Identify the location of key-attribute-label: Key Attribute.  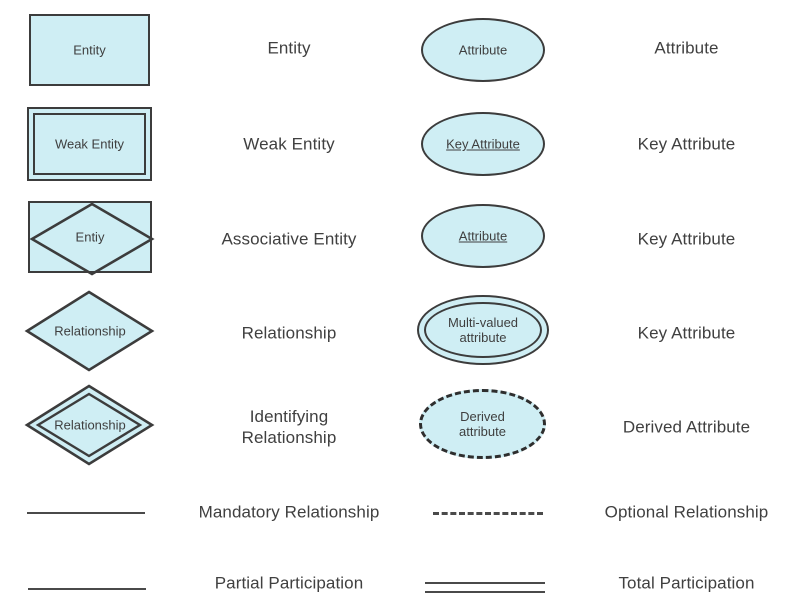
(686, 144).